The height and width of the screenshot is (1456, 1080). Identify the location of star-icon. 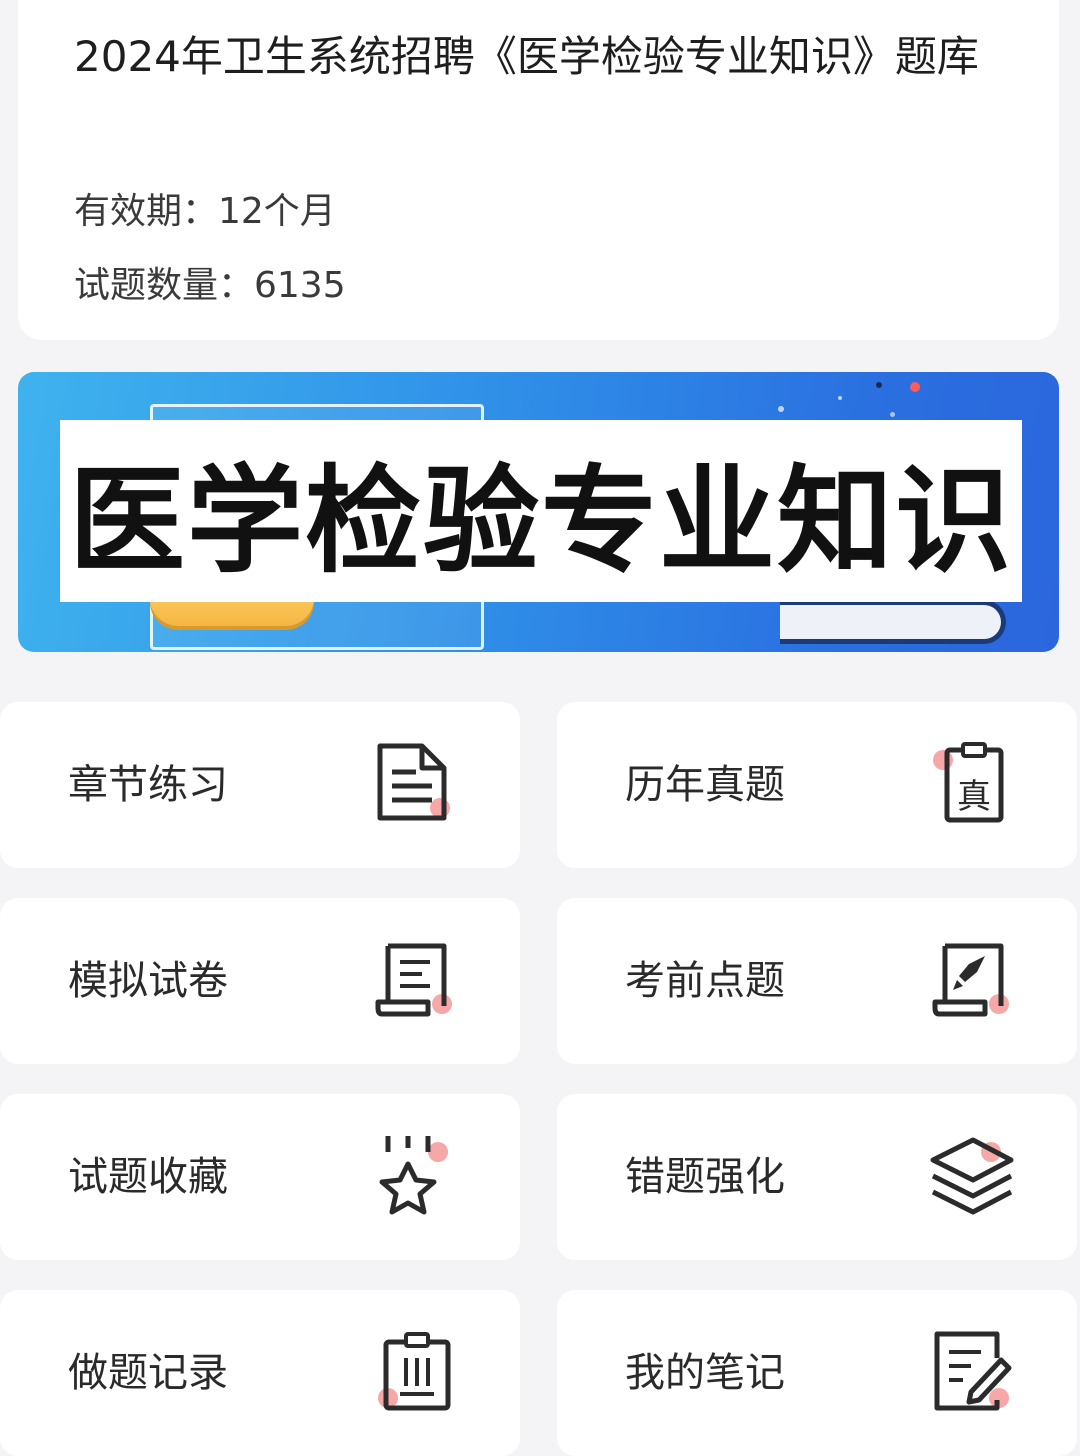
(413, 1175).